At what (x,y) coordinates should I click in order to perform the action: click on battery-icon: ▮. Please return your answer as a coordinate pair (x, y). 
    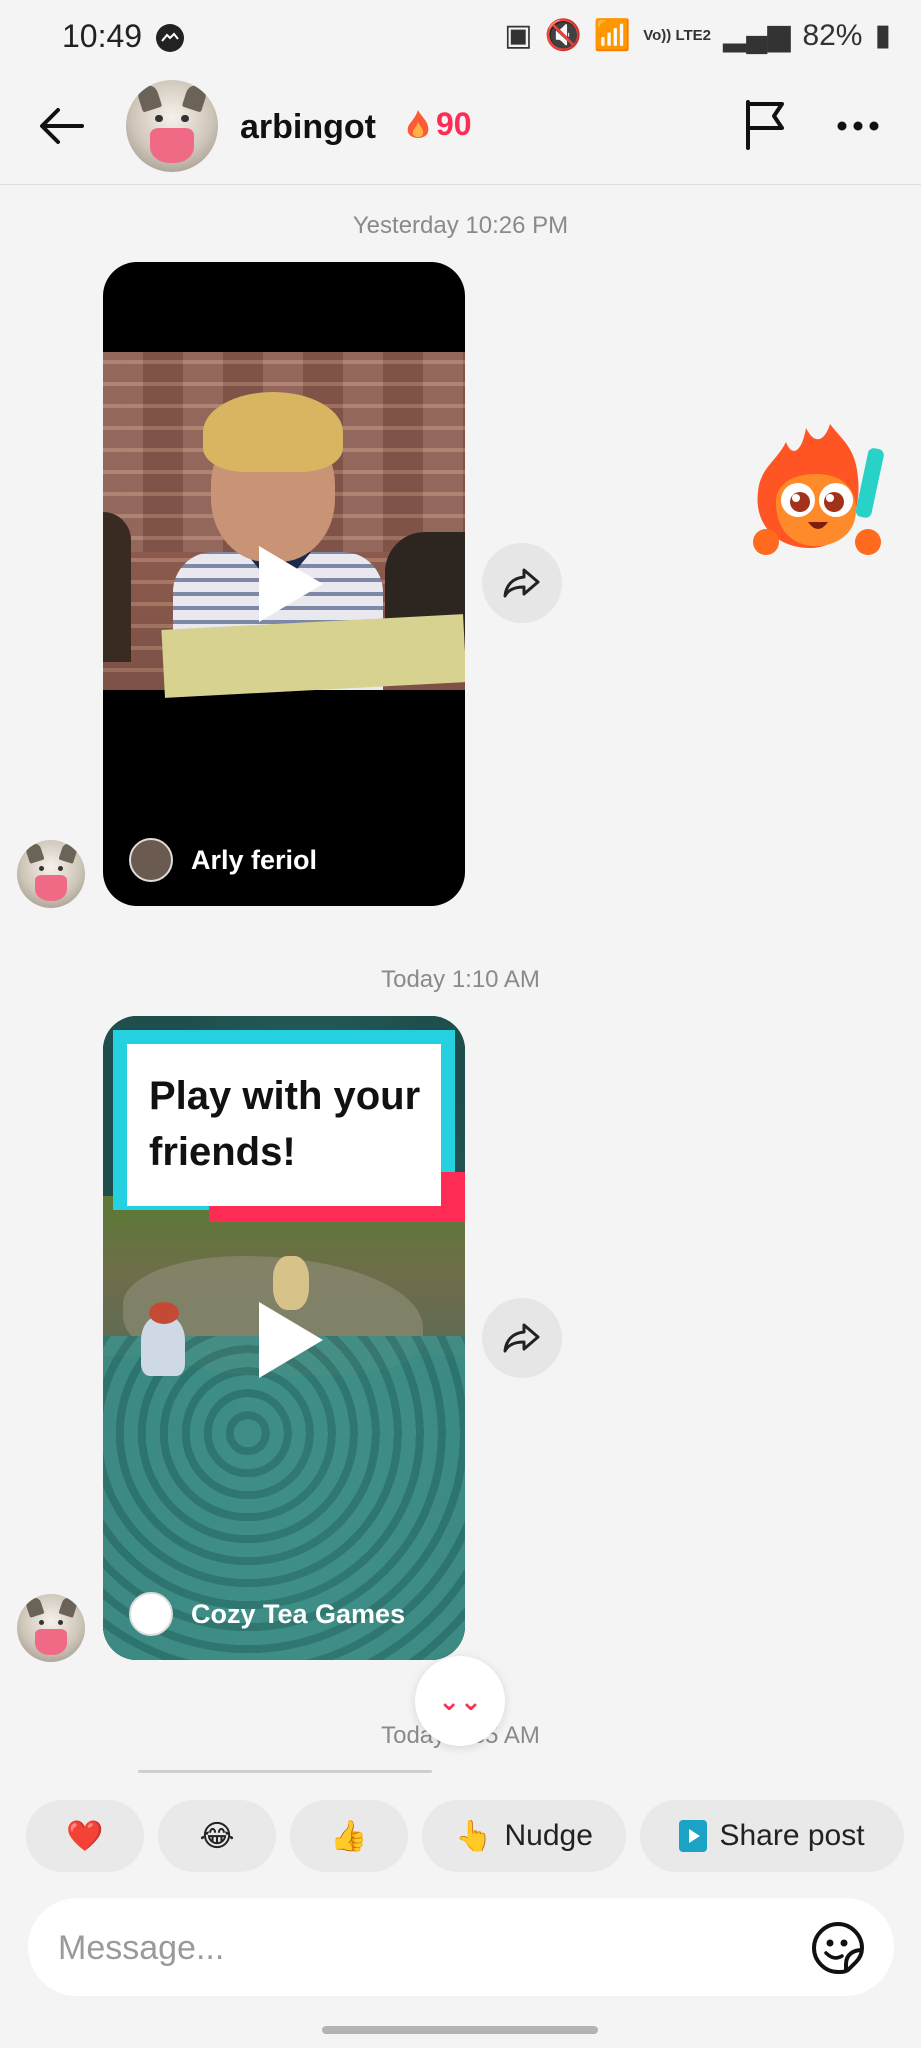
    Looking at the image, I should click on (882, 35).